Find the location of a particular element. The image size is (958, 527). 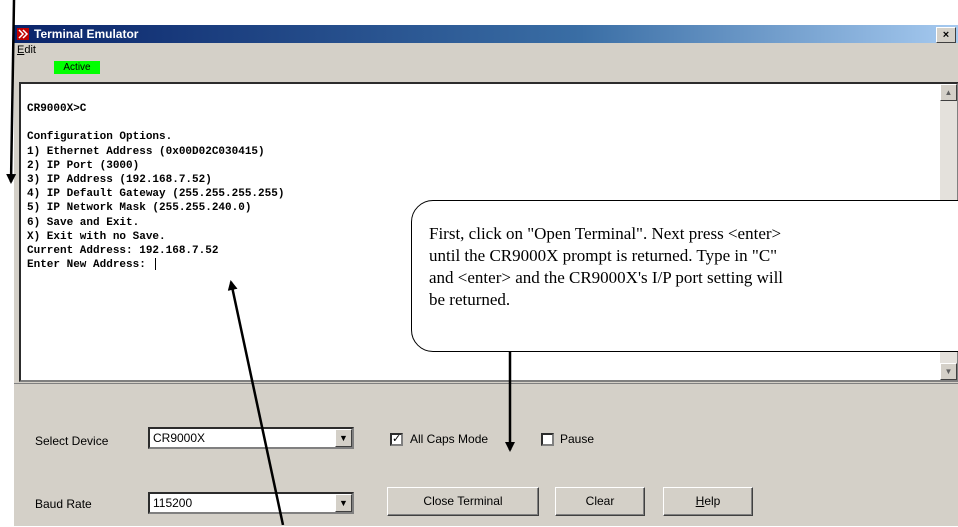

select-device-value: CR9000X is located at coordinates (179, 438).